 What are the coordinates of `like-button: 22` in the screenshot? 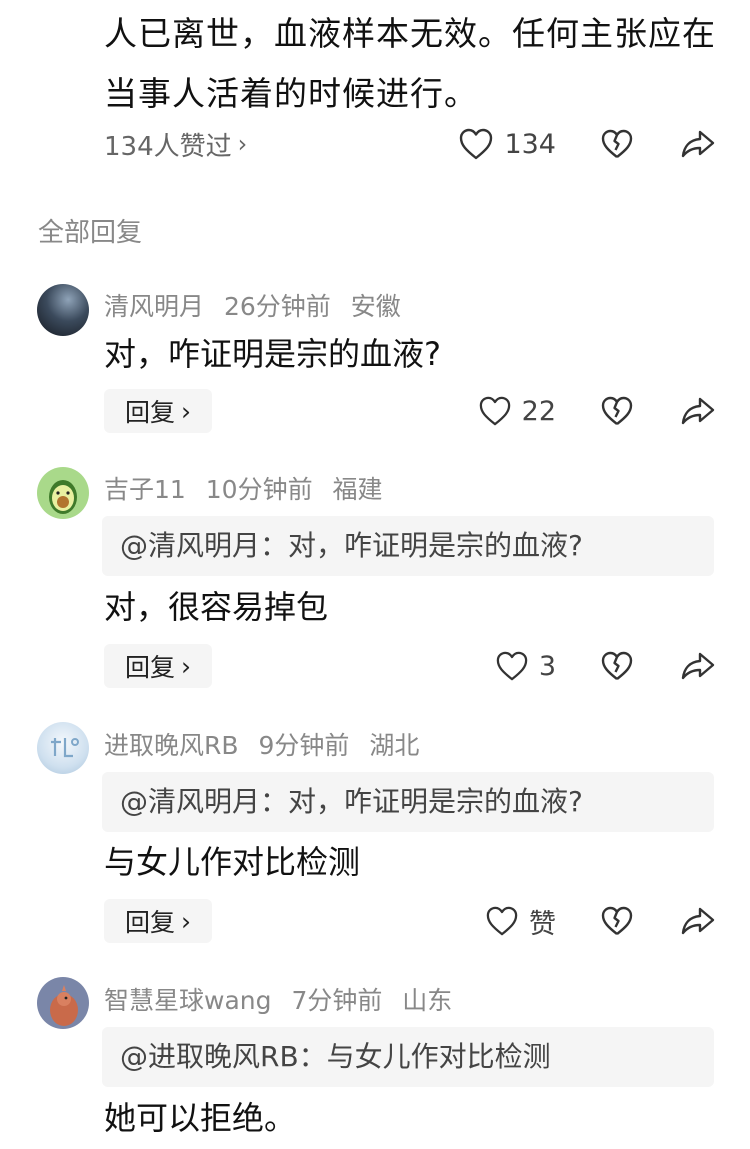 It's located at (517, 411).